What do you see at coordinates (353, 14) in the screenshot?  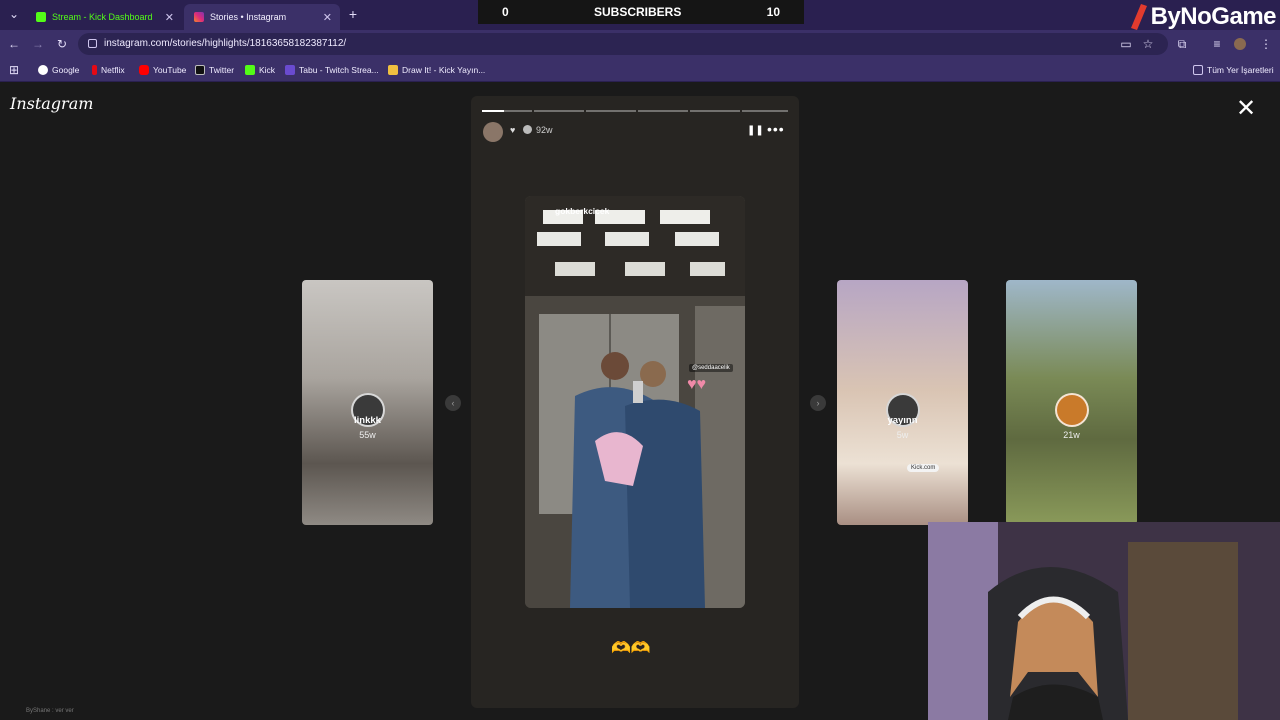 I see `new-tab-icon: +` at bounding box center [353, 14].